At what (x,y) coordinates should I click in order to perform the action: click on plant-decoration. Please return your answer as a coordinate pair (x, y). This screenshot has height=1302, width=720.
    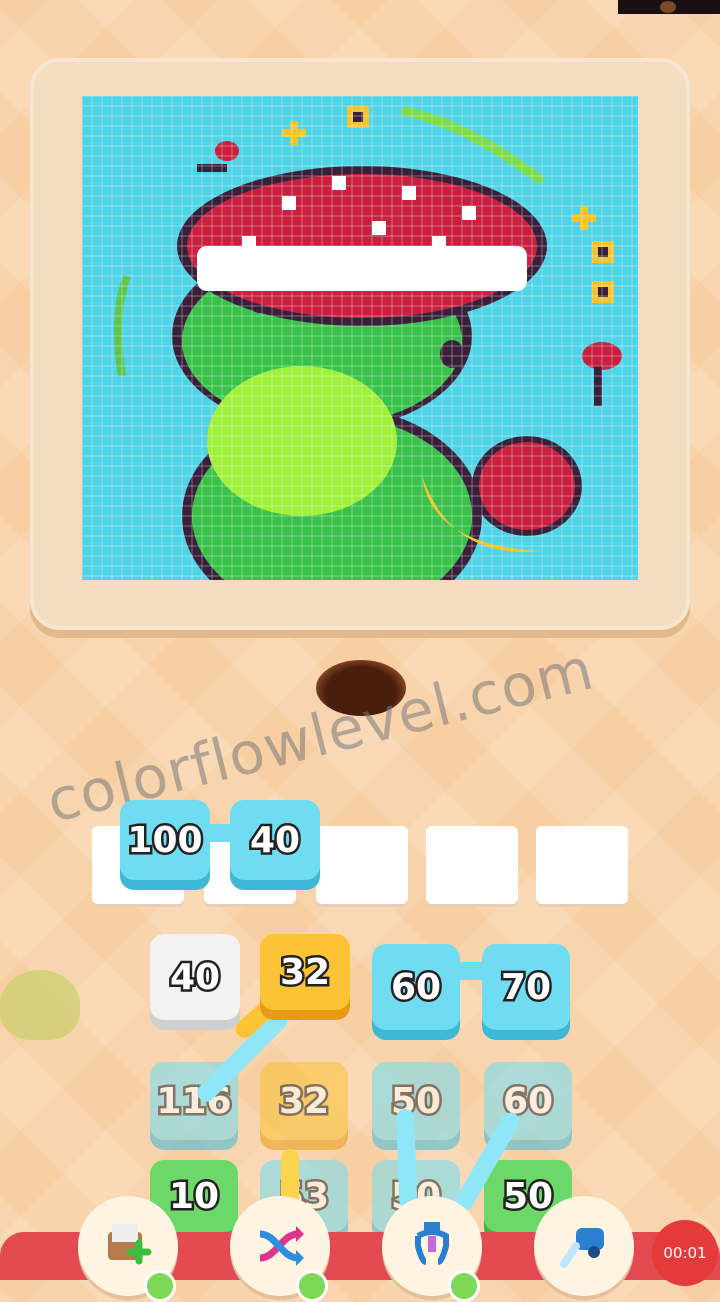
    Looking at the image, I should click on (40, 1005).